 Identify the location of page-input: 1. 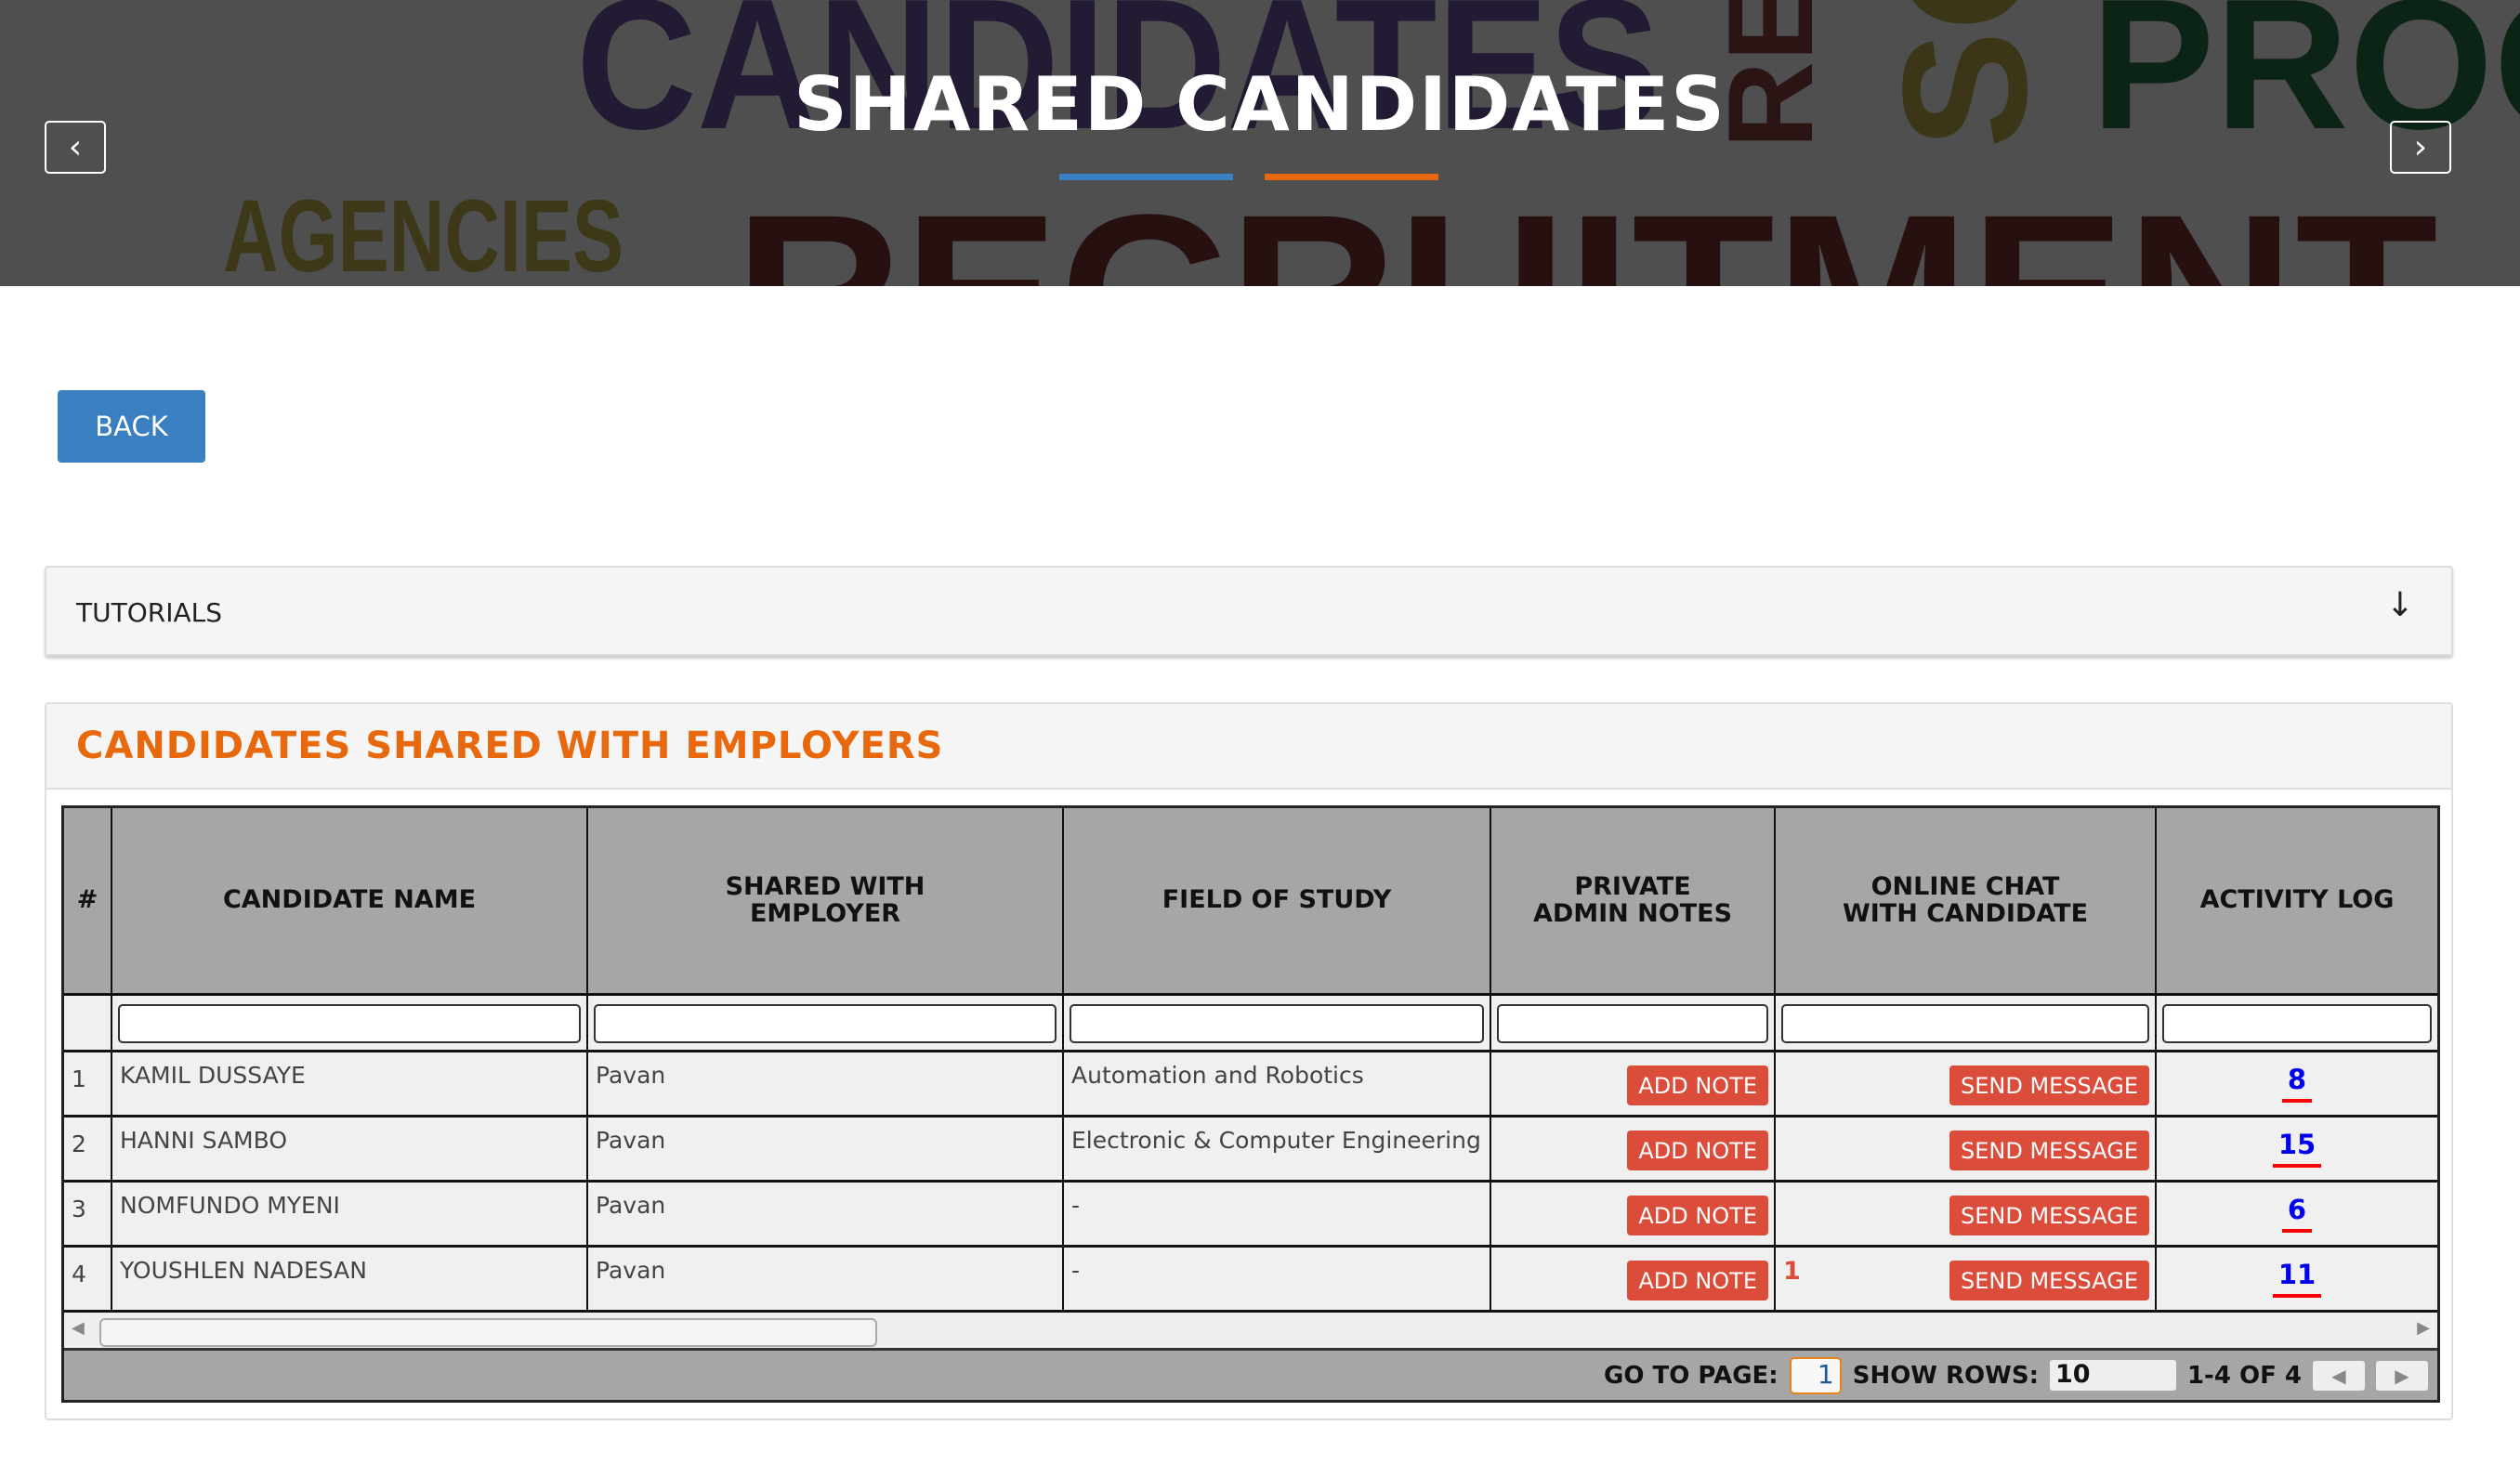
(1815, 1375).